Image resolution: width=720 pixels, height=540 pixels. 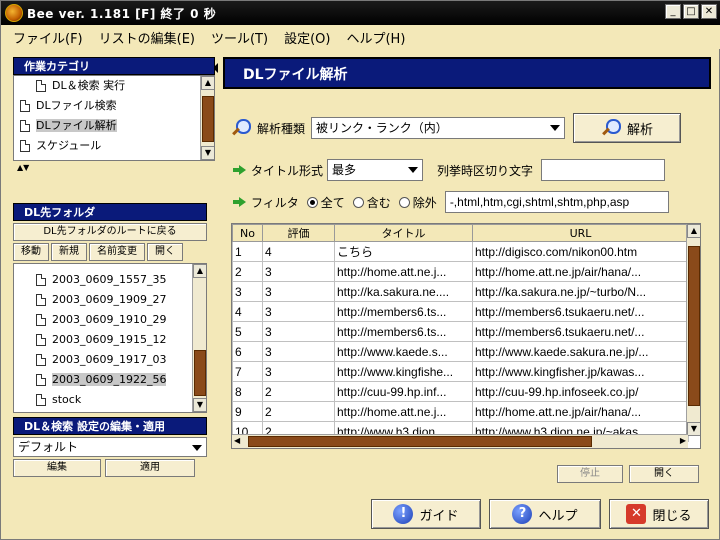 I want to click on folder-item: 2003_0609_1910_29, so click(x=110, y=320).